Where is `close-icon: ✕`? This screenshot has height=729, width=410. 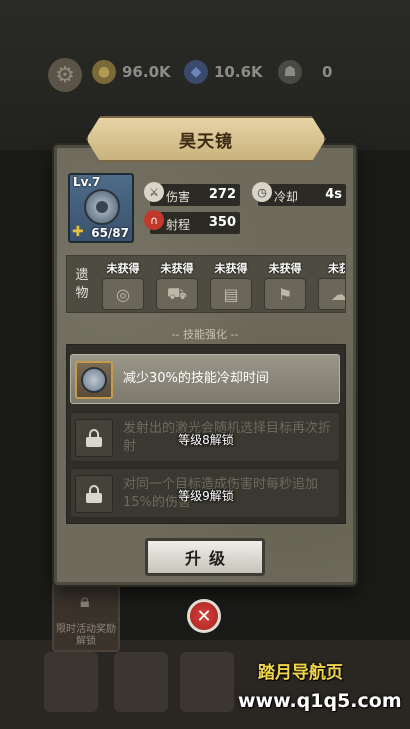 close-icon: ✕ is located at coordinates (204, 616).